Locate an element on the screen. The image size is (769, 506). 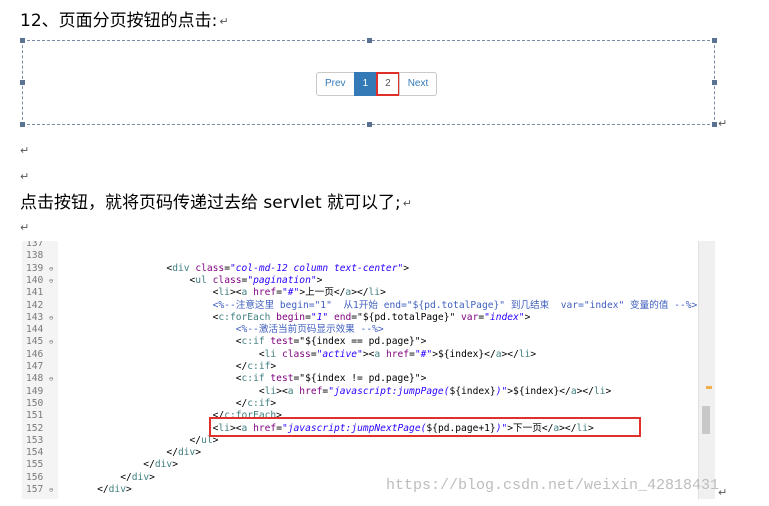
line-number: 142 is located at coordinates (35, 305).